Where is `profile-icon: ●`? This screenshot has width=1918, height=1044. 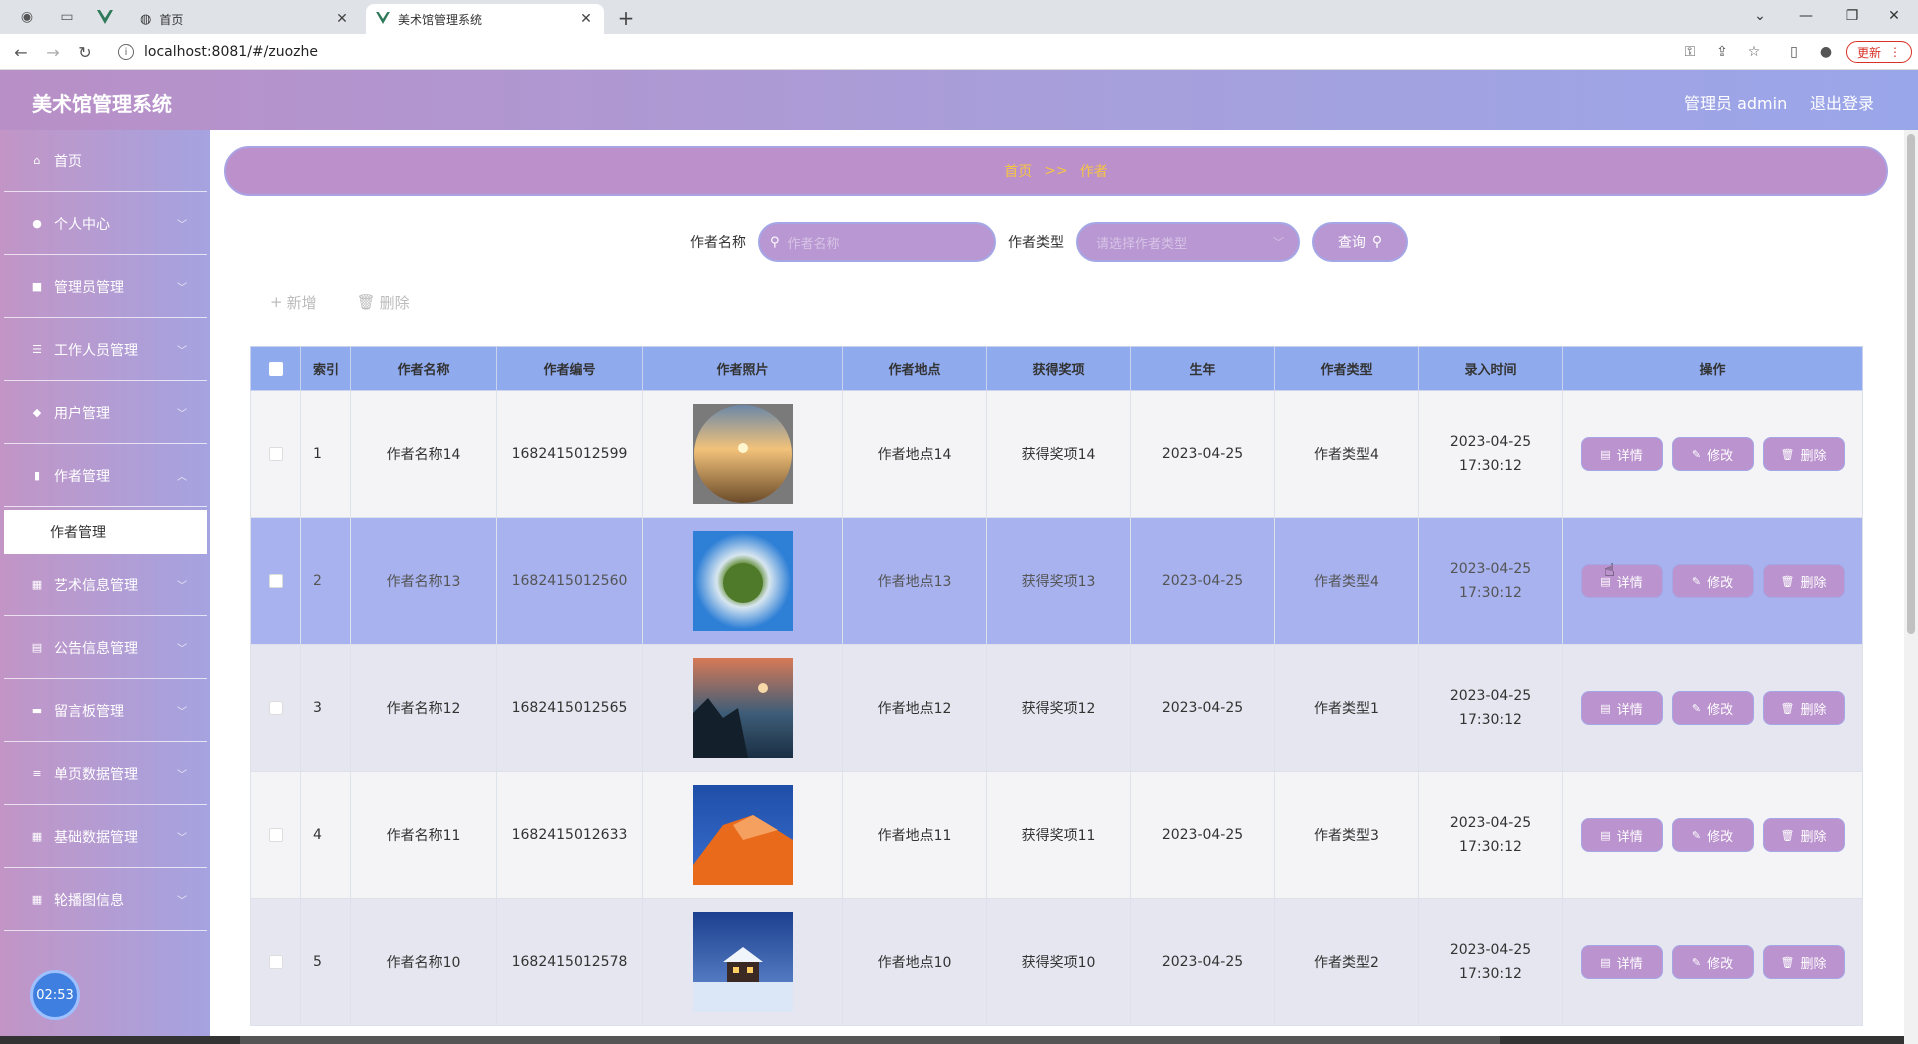
profile-icon: ● is located at coordinates (1826, 52).